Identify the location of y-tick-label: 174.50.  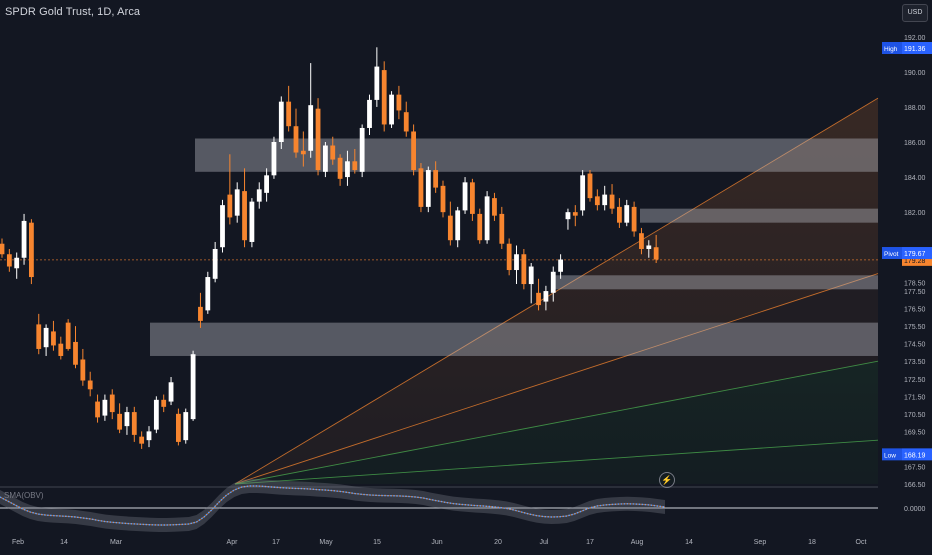
(915, 345).